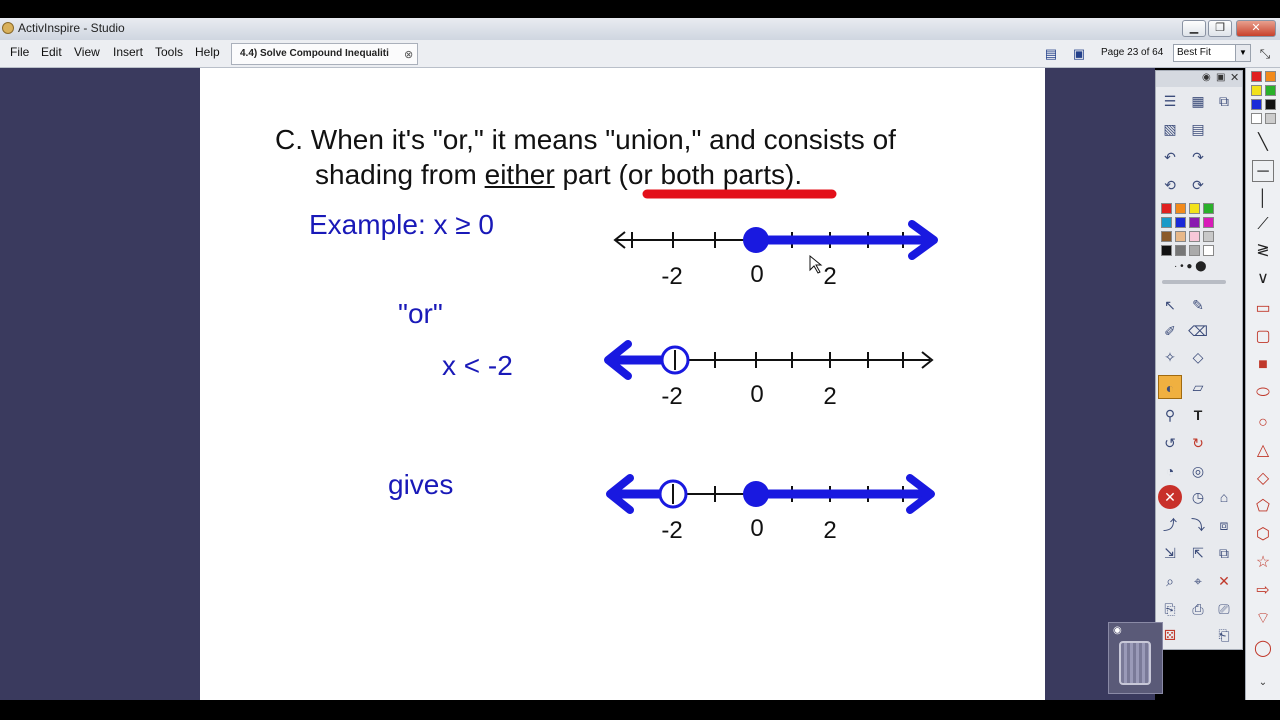 The width and height of the screenshot is (1280, 720). I want to click on chevron-down-icon: ▼, so click(1242, 53).